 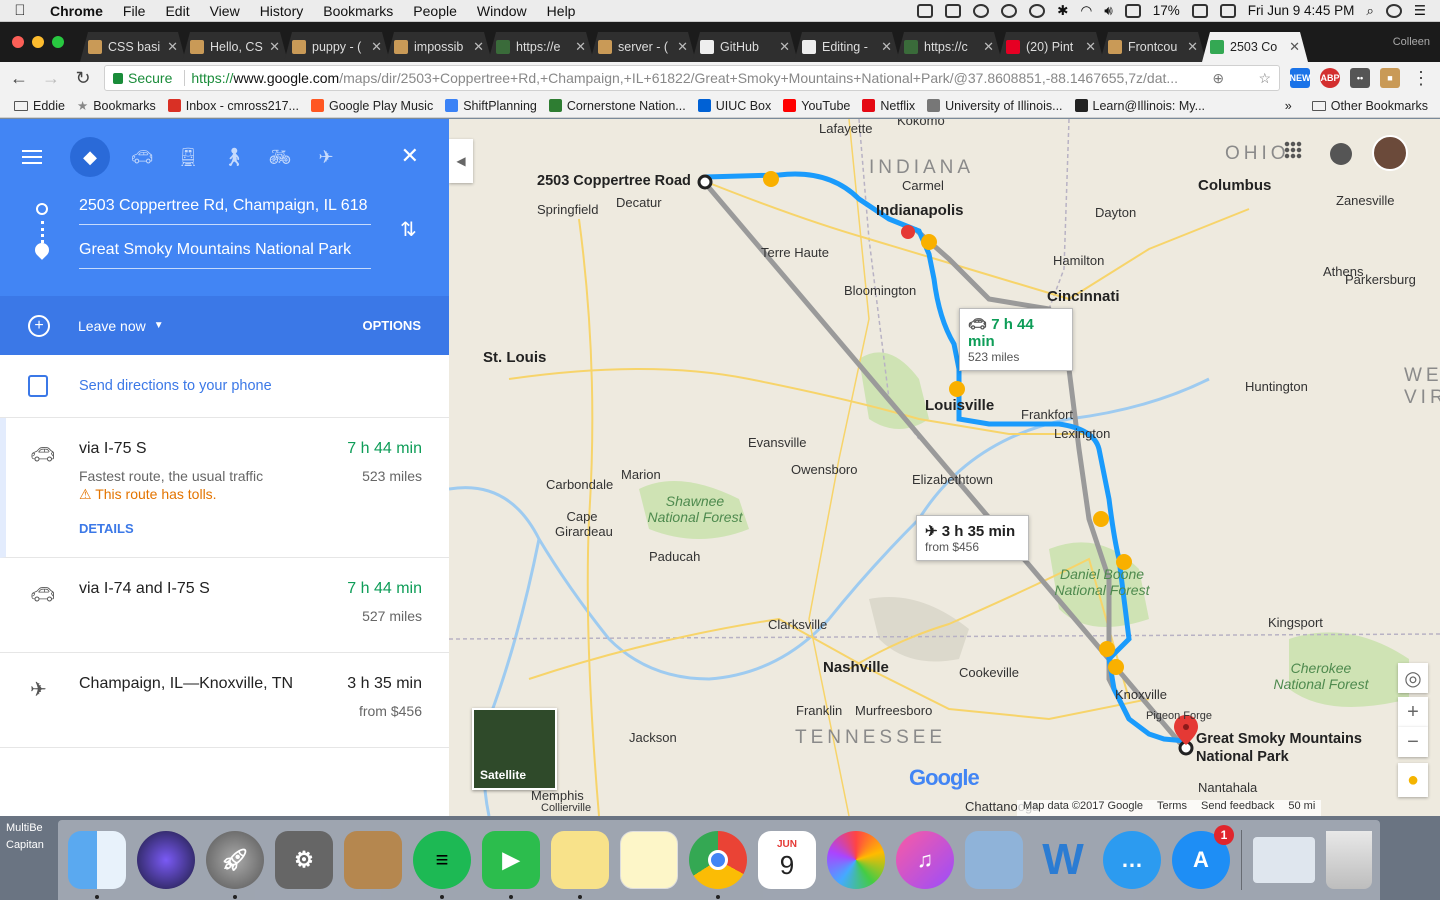 What do you see at coordinates (1413, 712) in the screenshot?
I see `zoom-in-button: +` at bounding box center [1413, 712].